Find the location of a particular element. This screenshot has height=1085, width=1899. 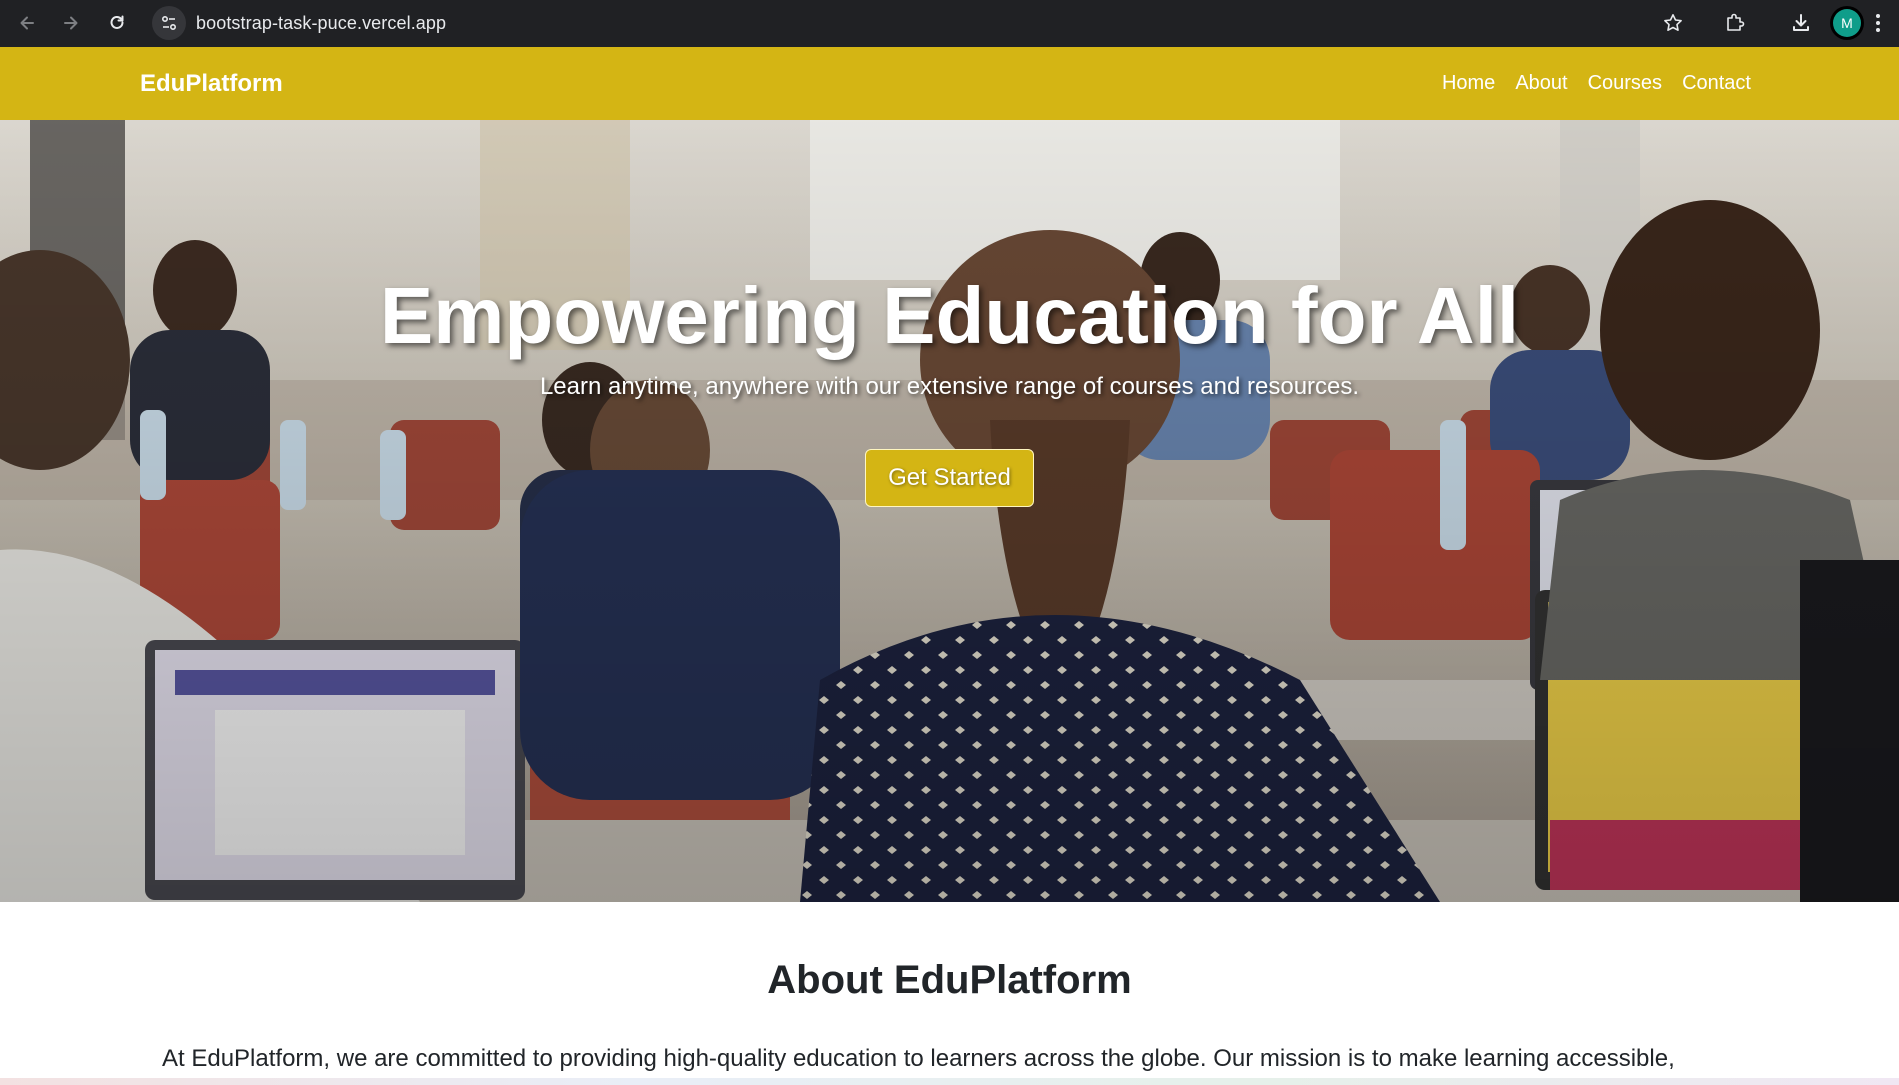

get-started-button: Get Started is located at coordinates (949, 478).